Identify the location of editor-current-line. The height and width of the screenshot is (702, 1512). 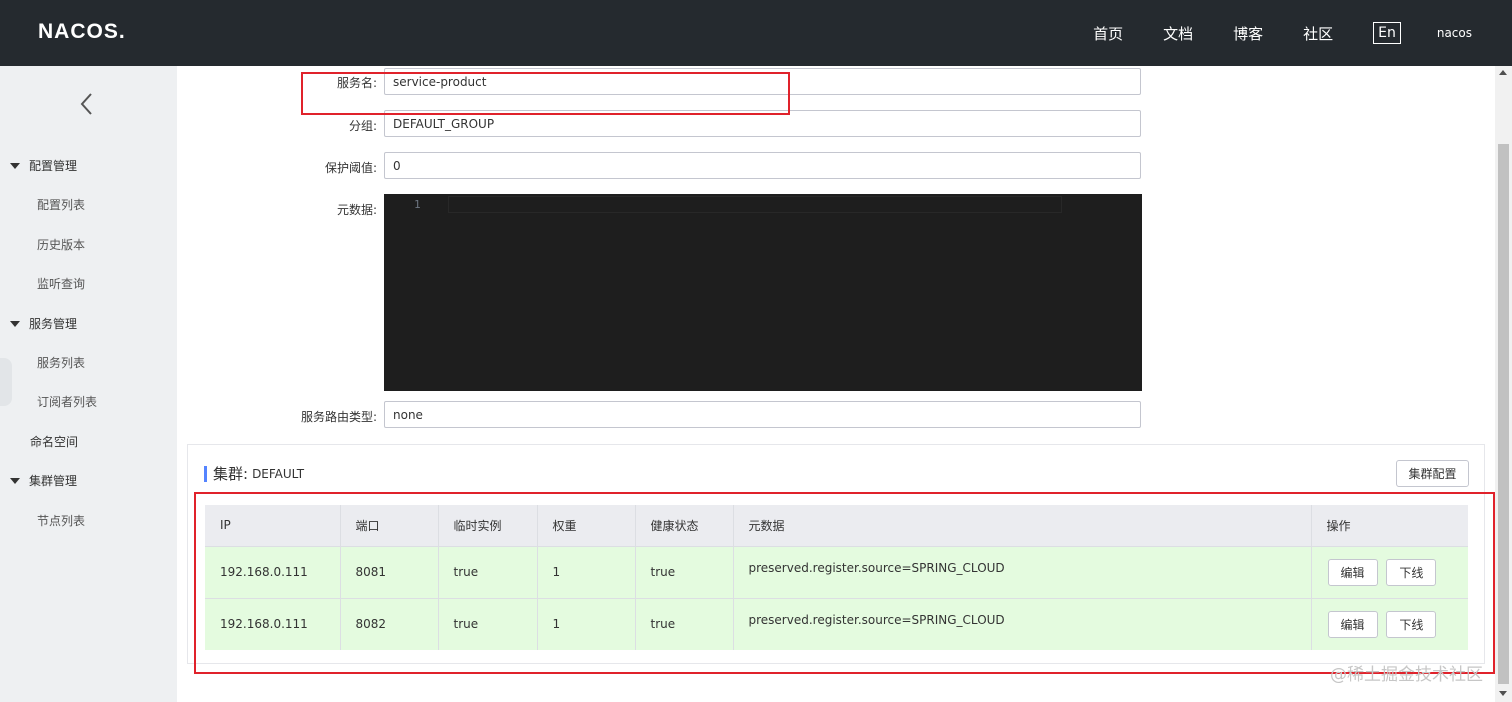
(755, 204).